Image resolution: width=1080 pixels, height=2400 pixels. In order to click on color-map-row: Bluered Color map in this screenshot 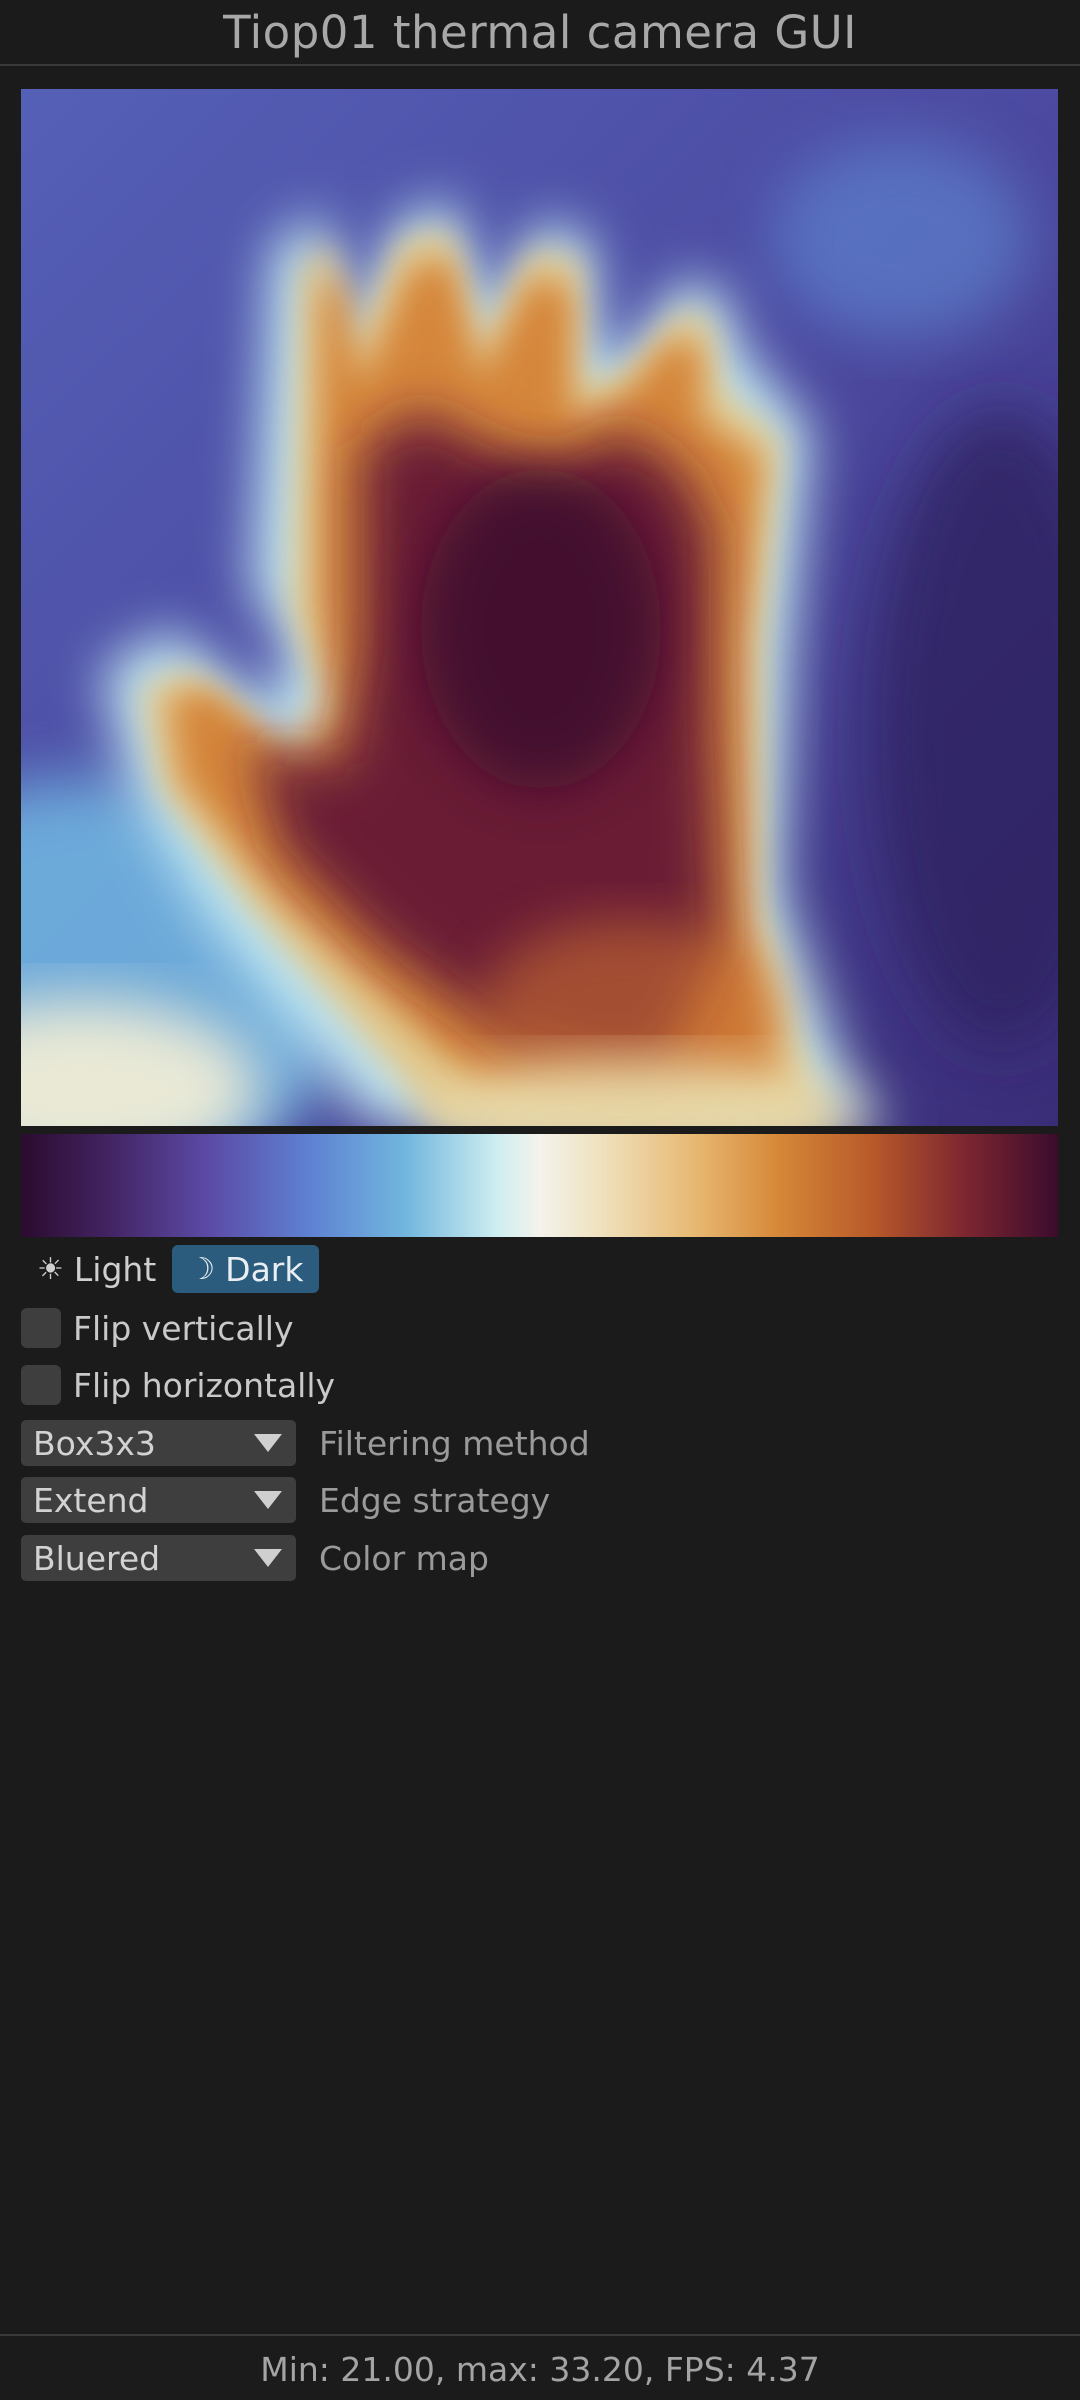, I will do `click(255, 1558)`.